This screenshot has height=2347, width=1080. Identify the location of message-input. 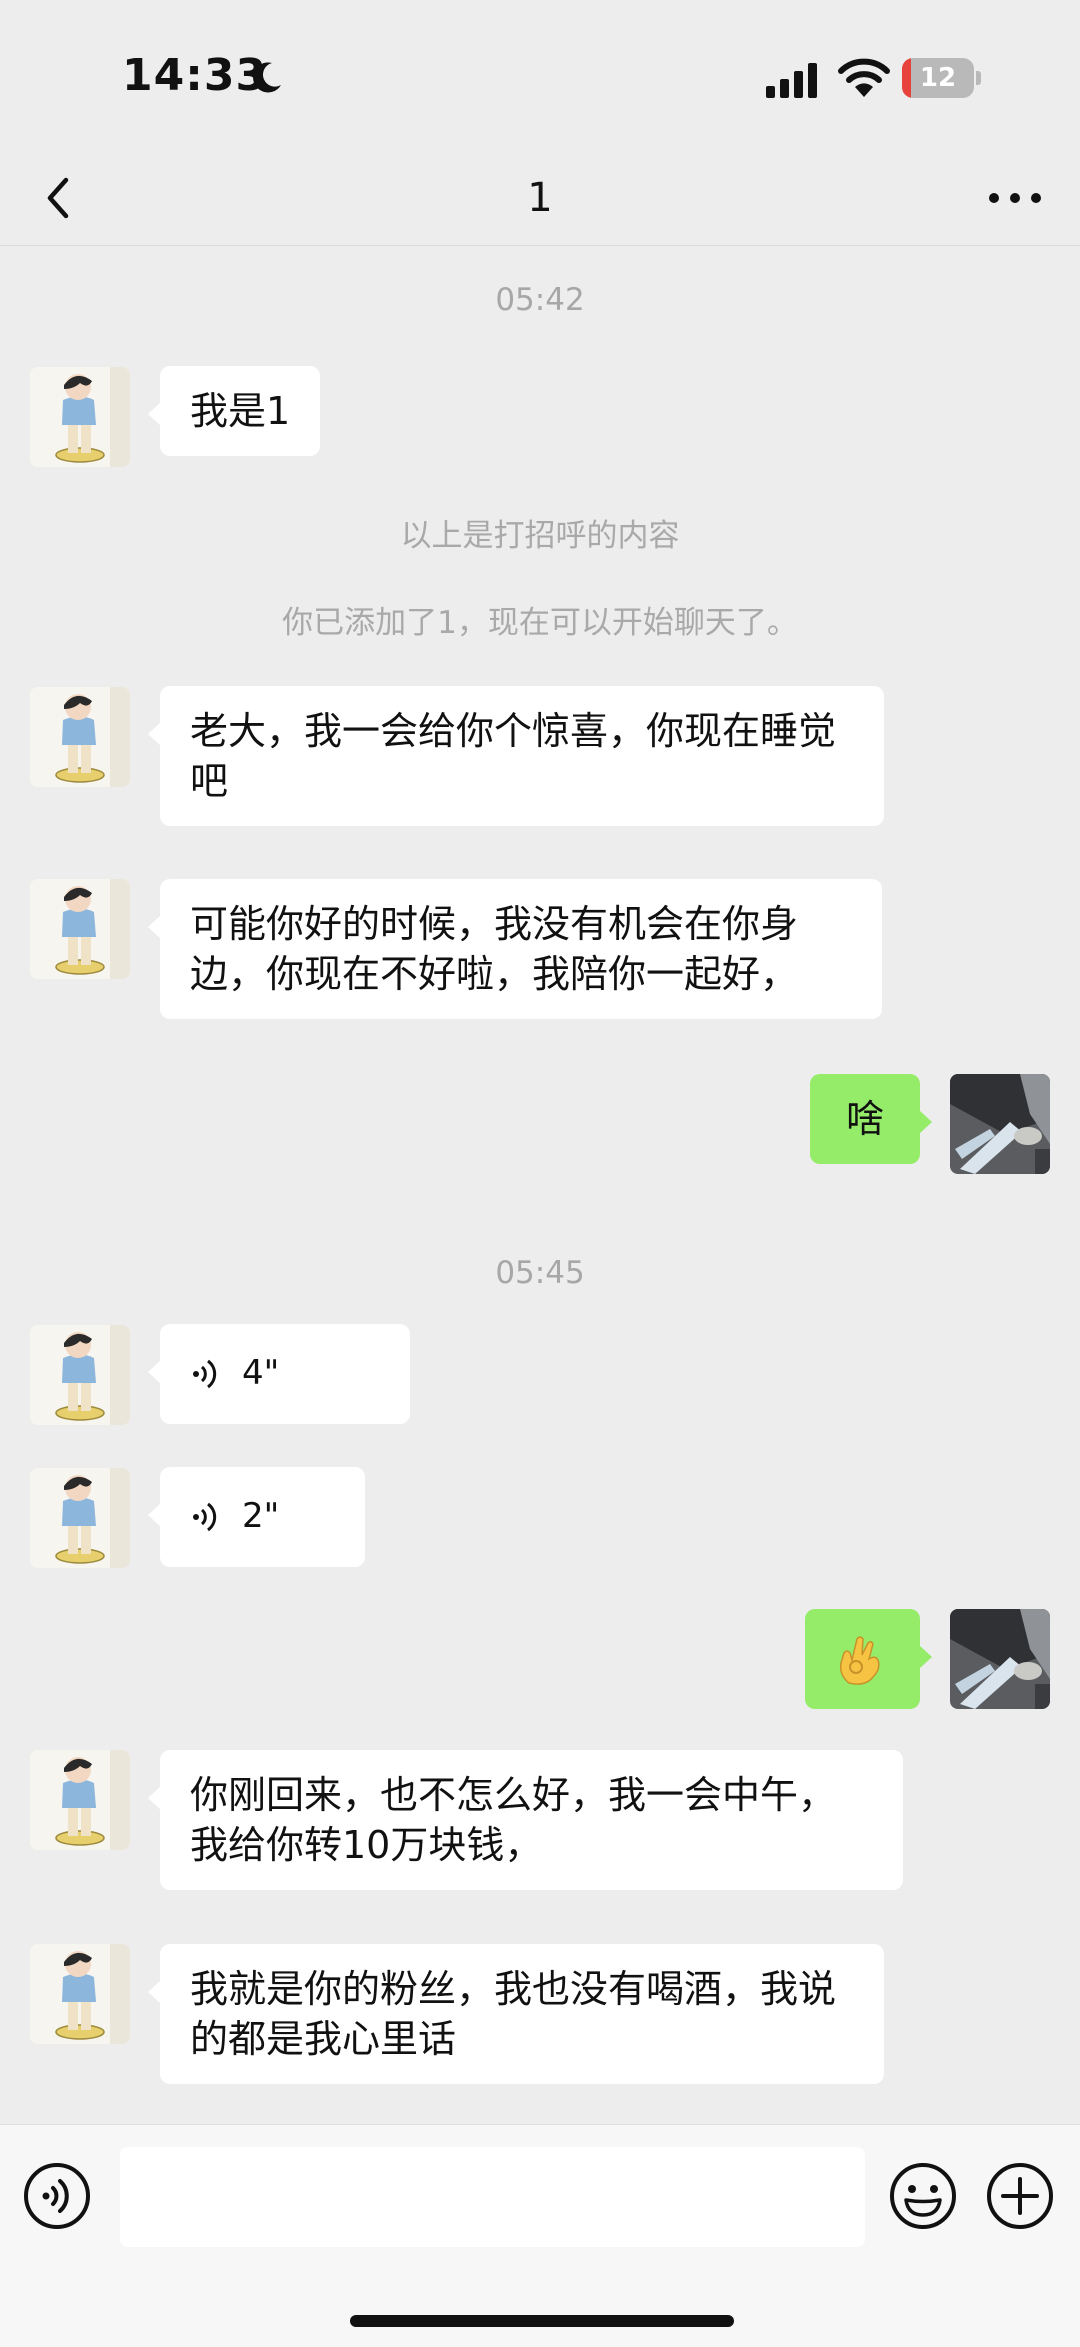
(492, 2197).